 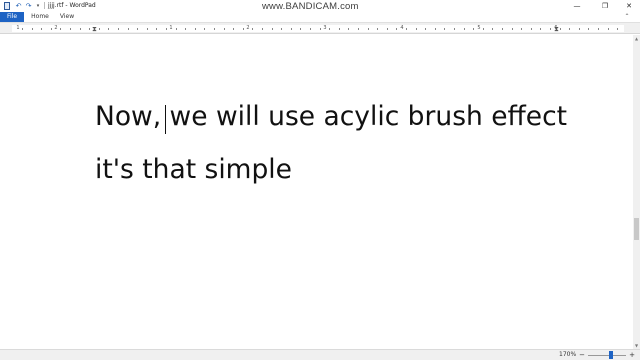 I want to click on window-title: jjjj.rtf - WordPad, so click(x=72, y=5).